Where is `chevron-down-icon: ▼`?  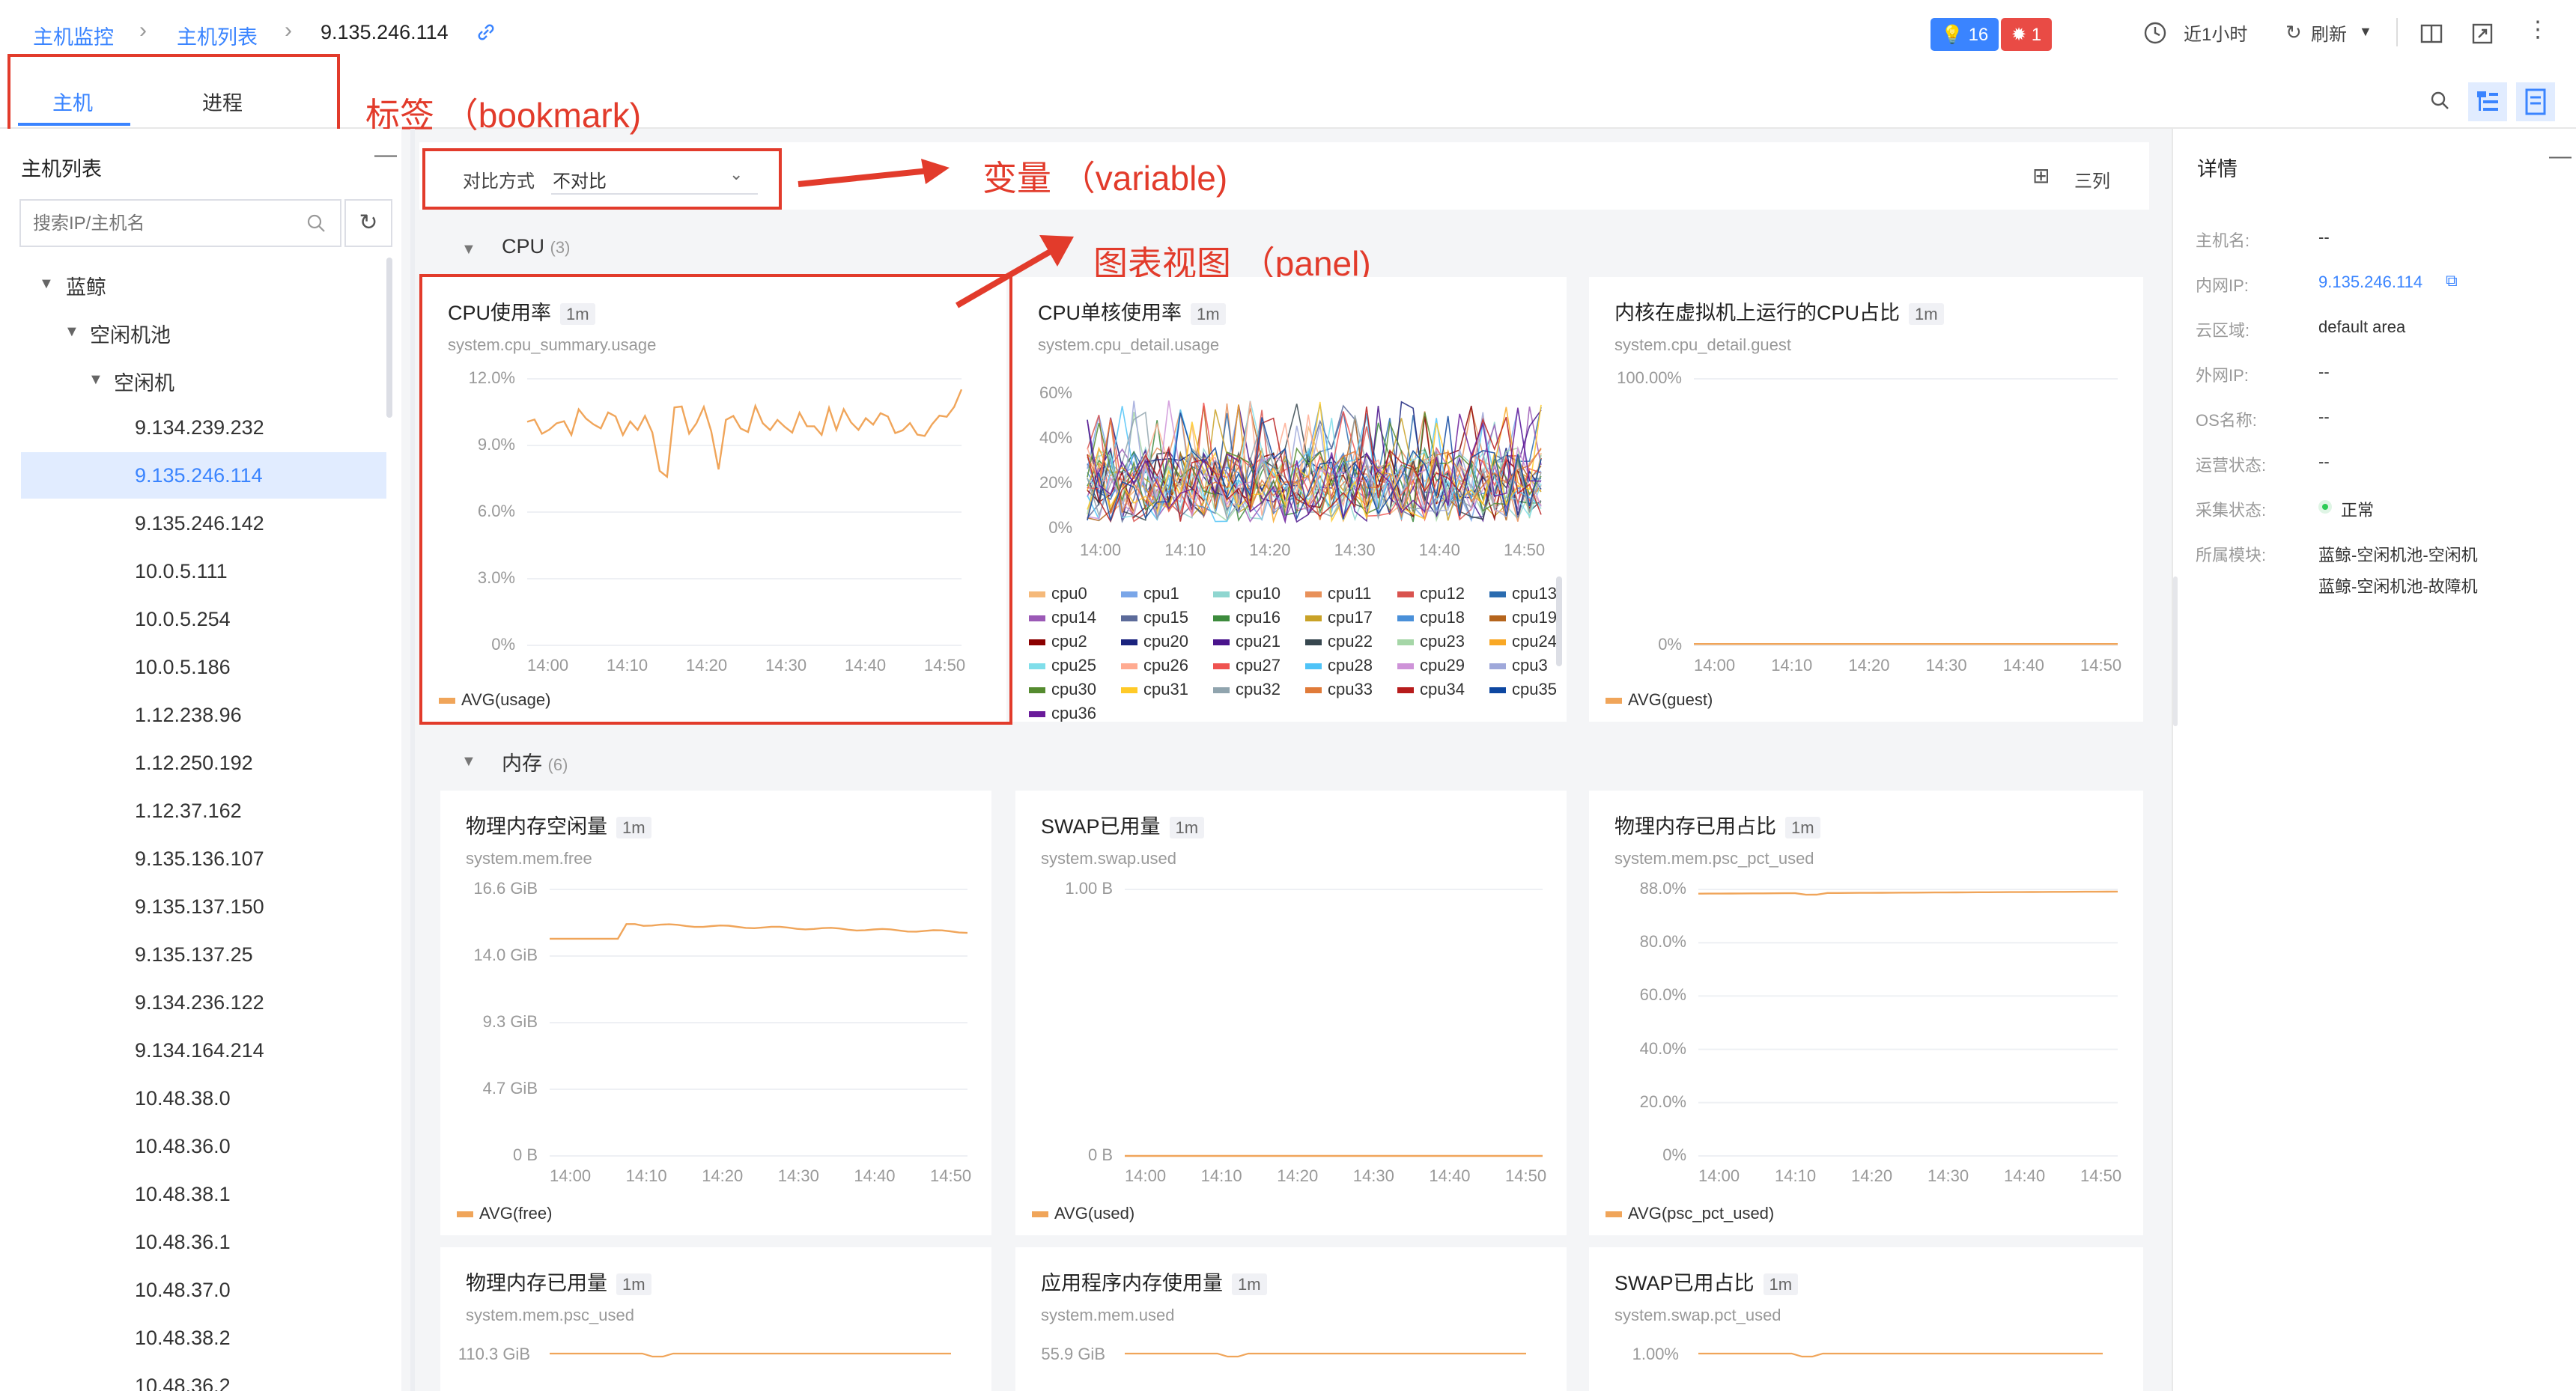
chevron-down-icon: ▼ is located at coordinates (2365, 32).